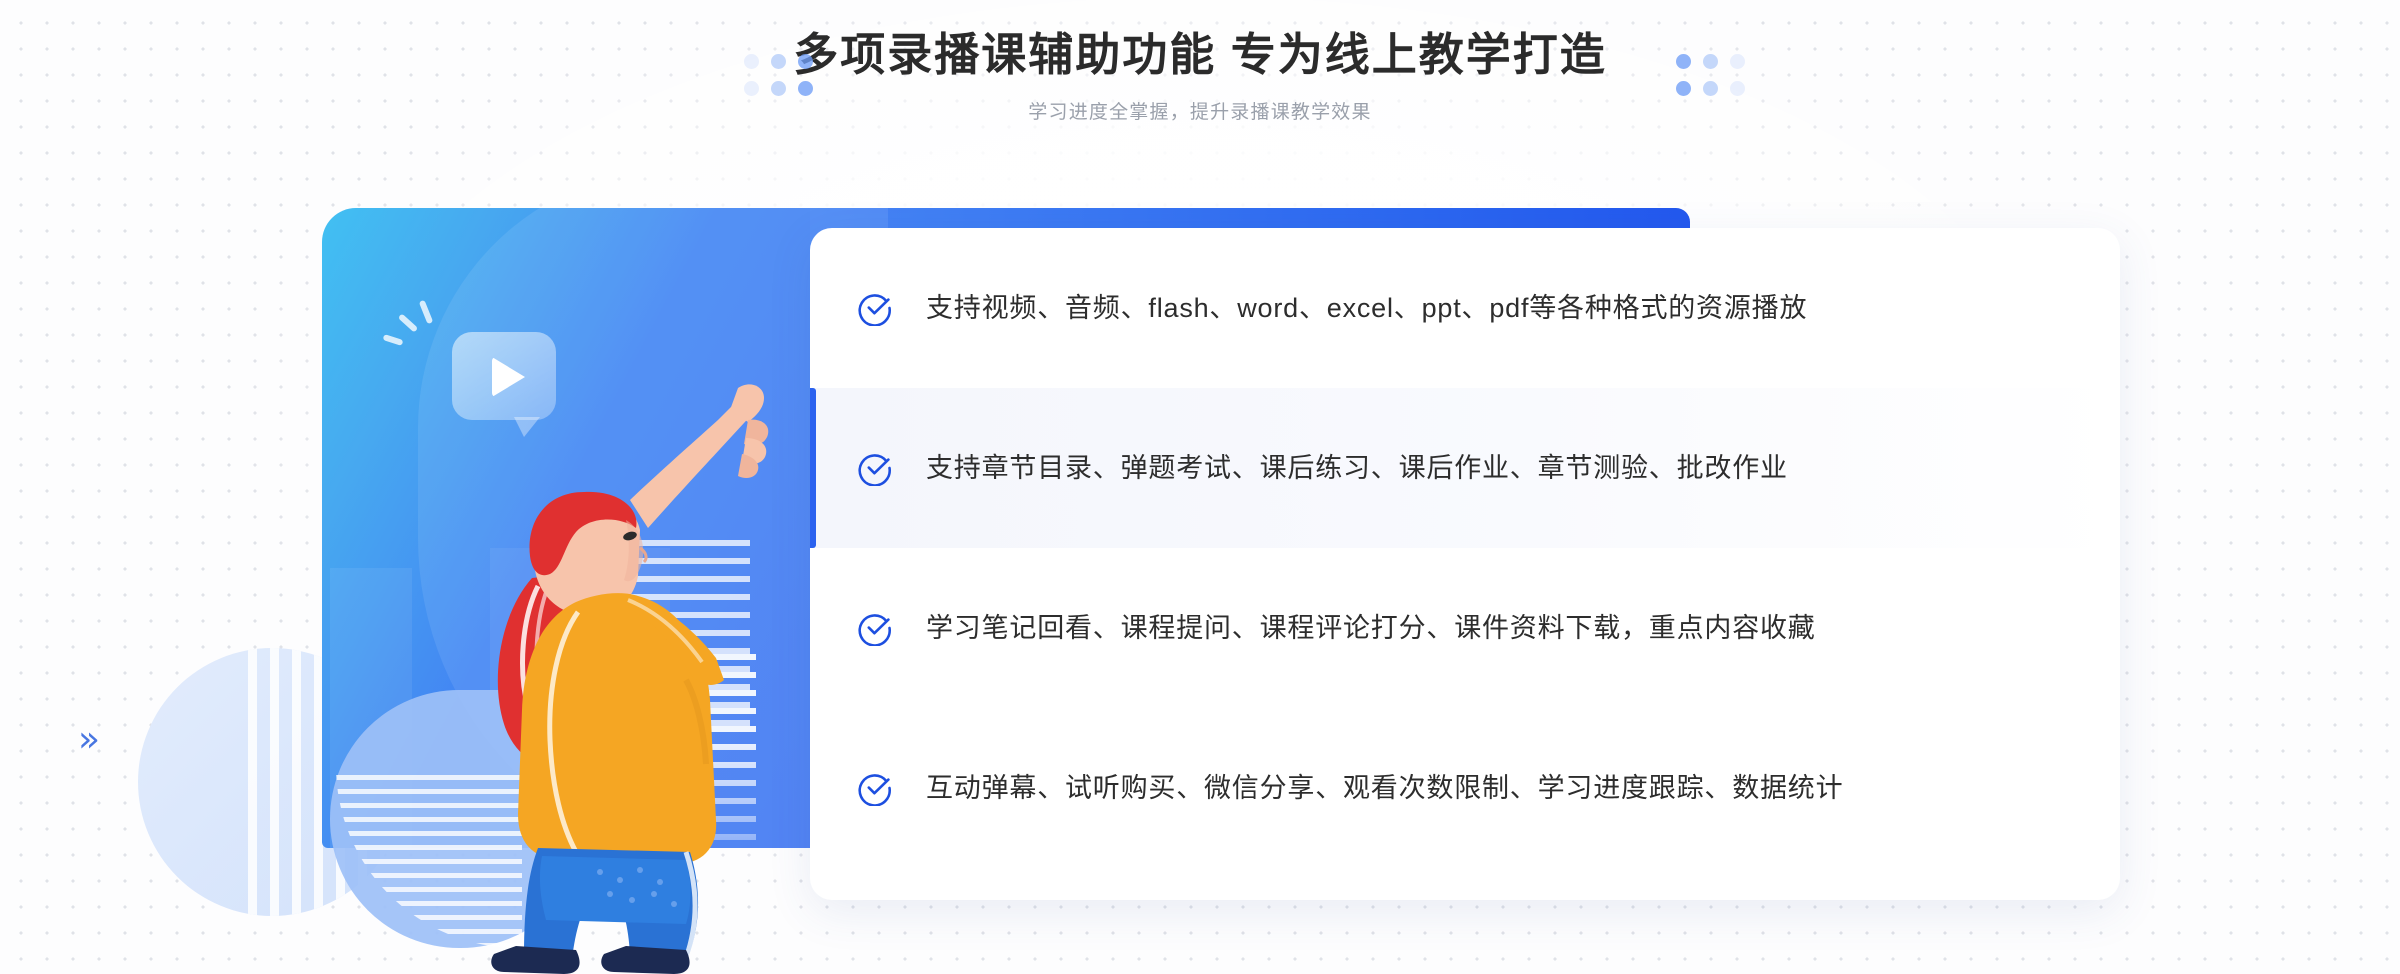 The height and width of the screenshot is (974, 2400). Describe the element at coordinates (660, 677) in the screenshot. I see `person-illustration` at that location.